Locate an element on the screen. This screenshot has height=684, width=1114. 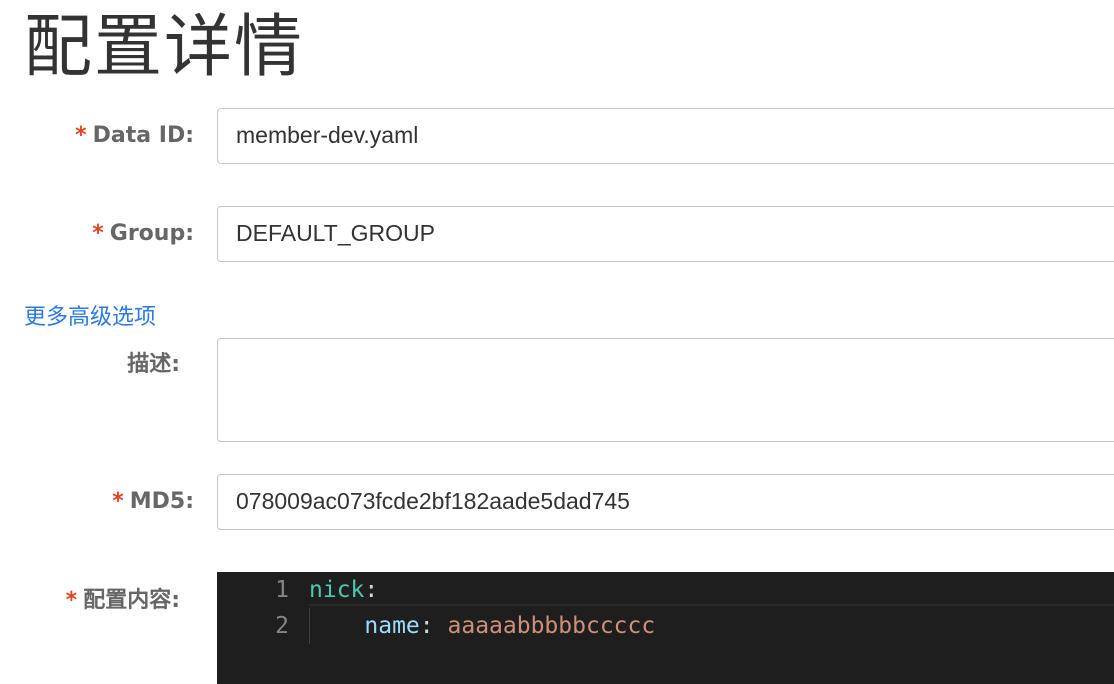
md5-row: * MD5: 078009ac073fcde2bf182aade5dad745 is located at coordinates (557, 502).